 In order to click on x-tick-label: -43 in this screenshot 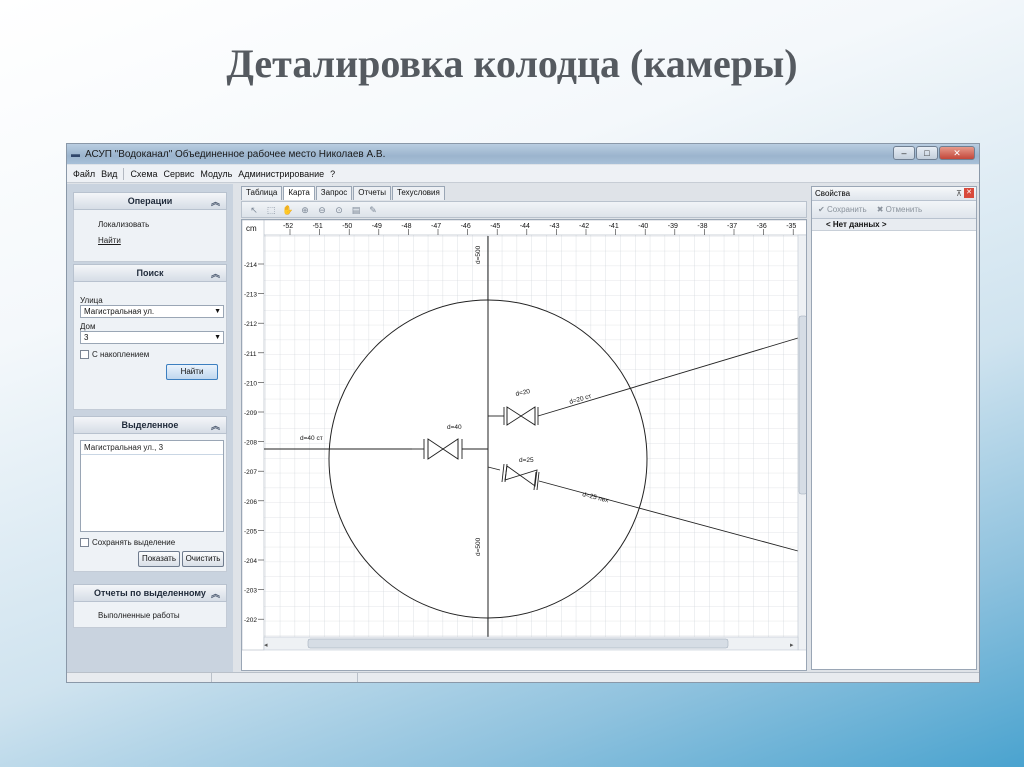, I will do `click(554, 226)`.